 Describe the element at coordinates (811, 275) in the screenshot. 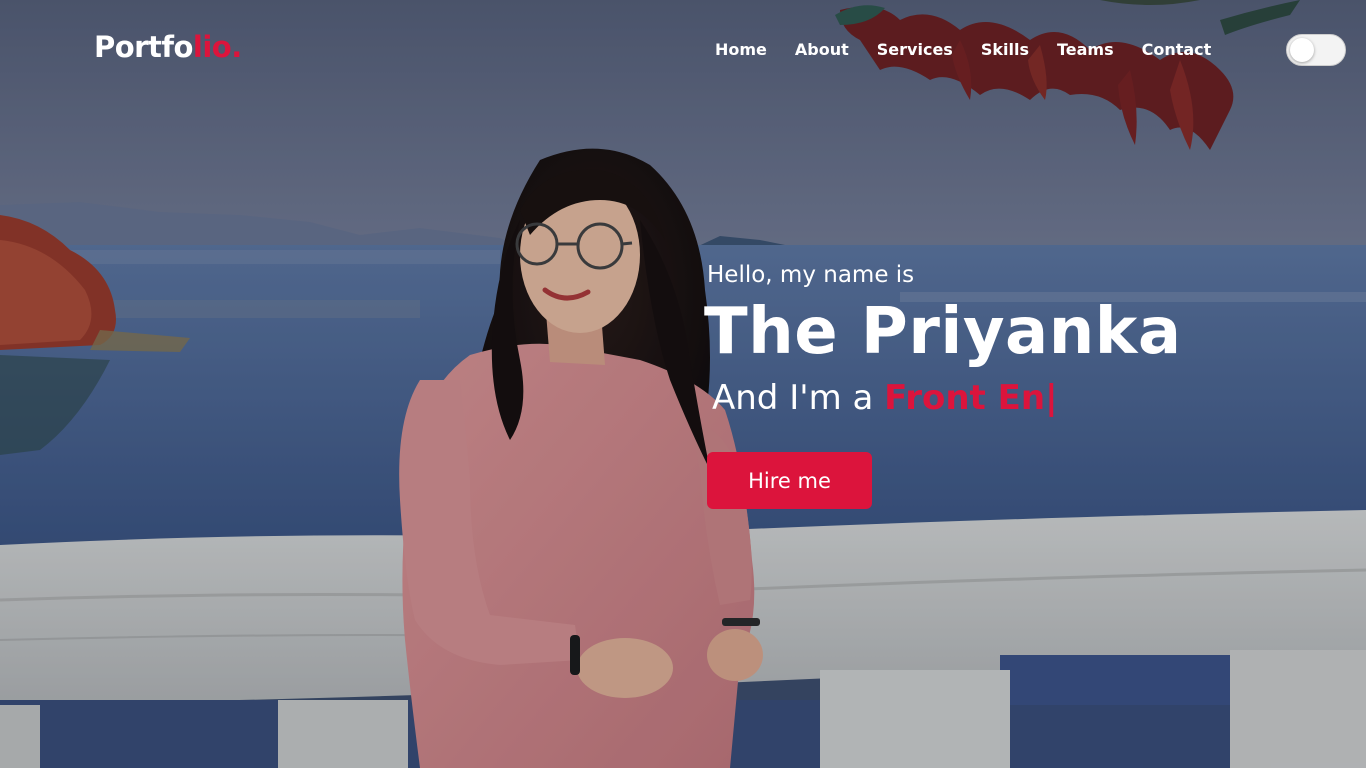

I see `hero-greeting: Hello, my name is` at that location.